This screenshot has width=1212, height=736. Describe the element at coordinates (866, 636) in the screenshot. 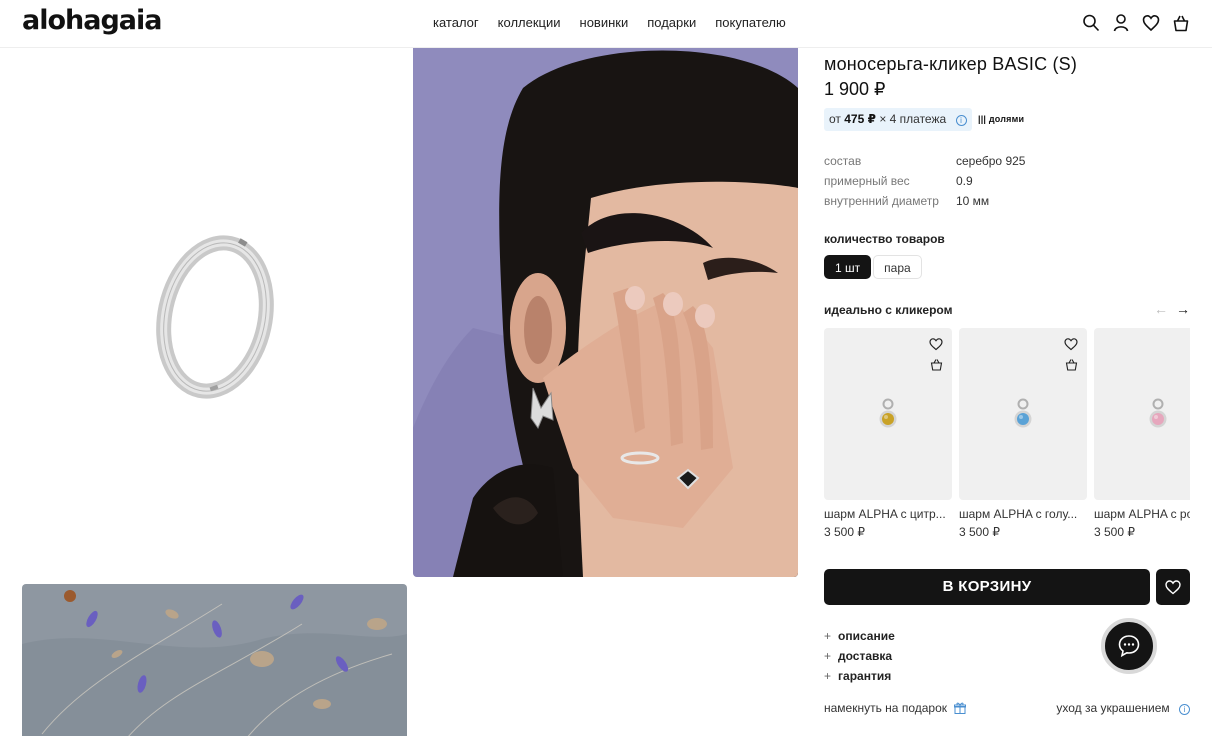

I see `accordion-label: описание` at that location.